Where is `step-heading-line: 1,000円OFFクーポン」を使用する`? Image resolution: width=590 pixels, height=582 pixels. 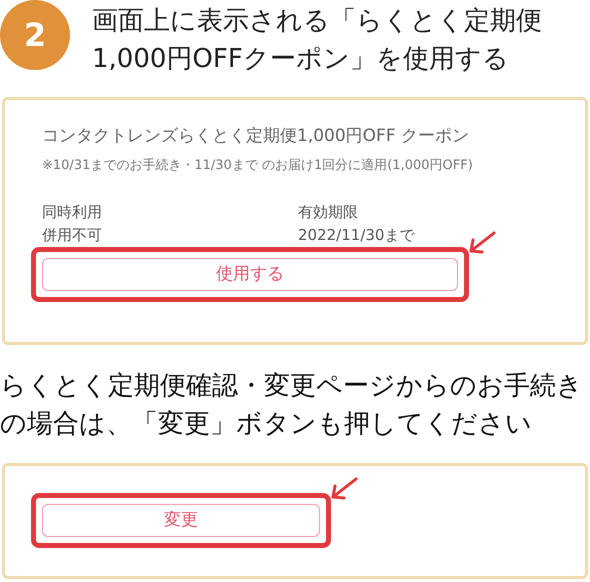
step-heading-line: 1,000円OFFクーポン」を使用する is located at coordinates (301, 59).